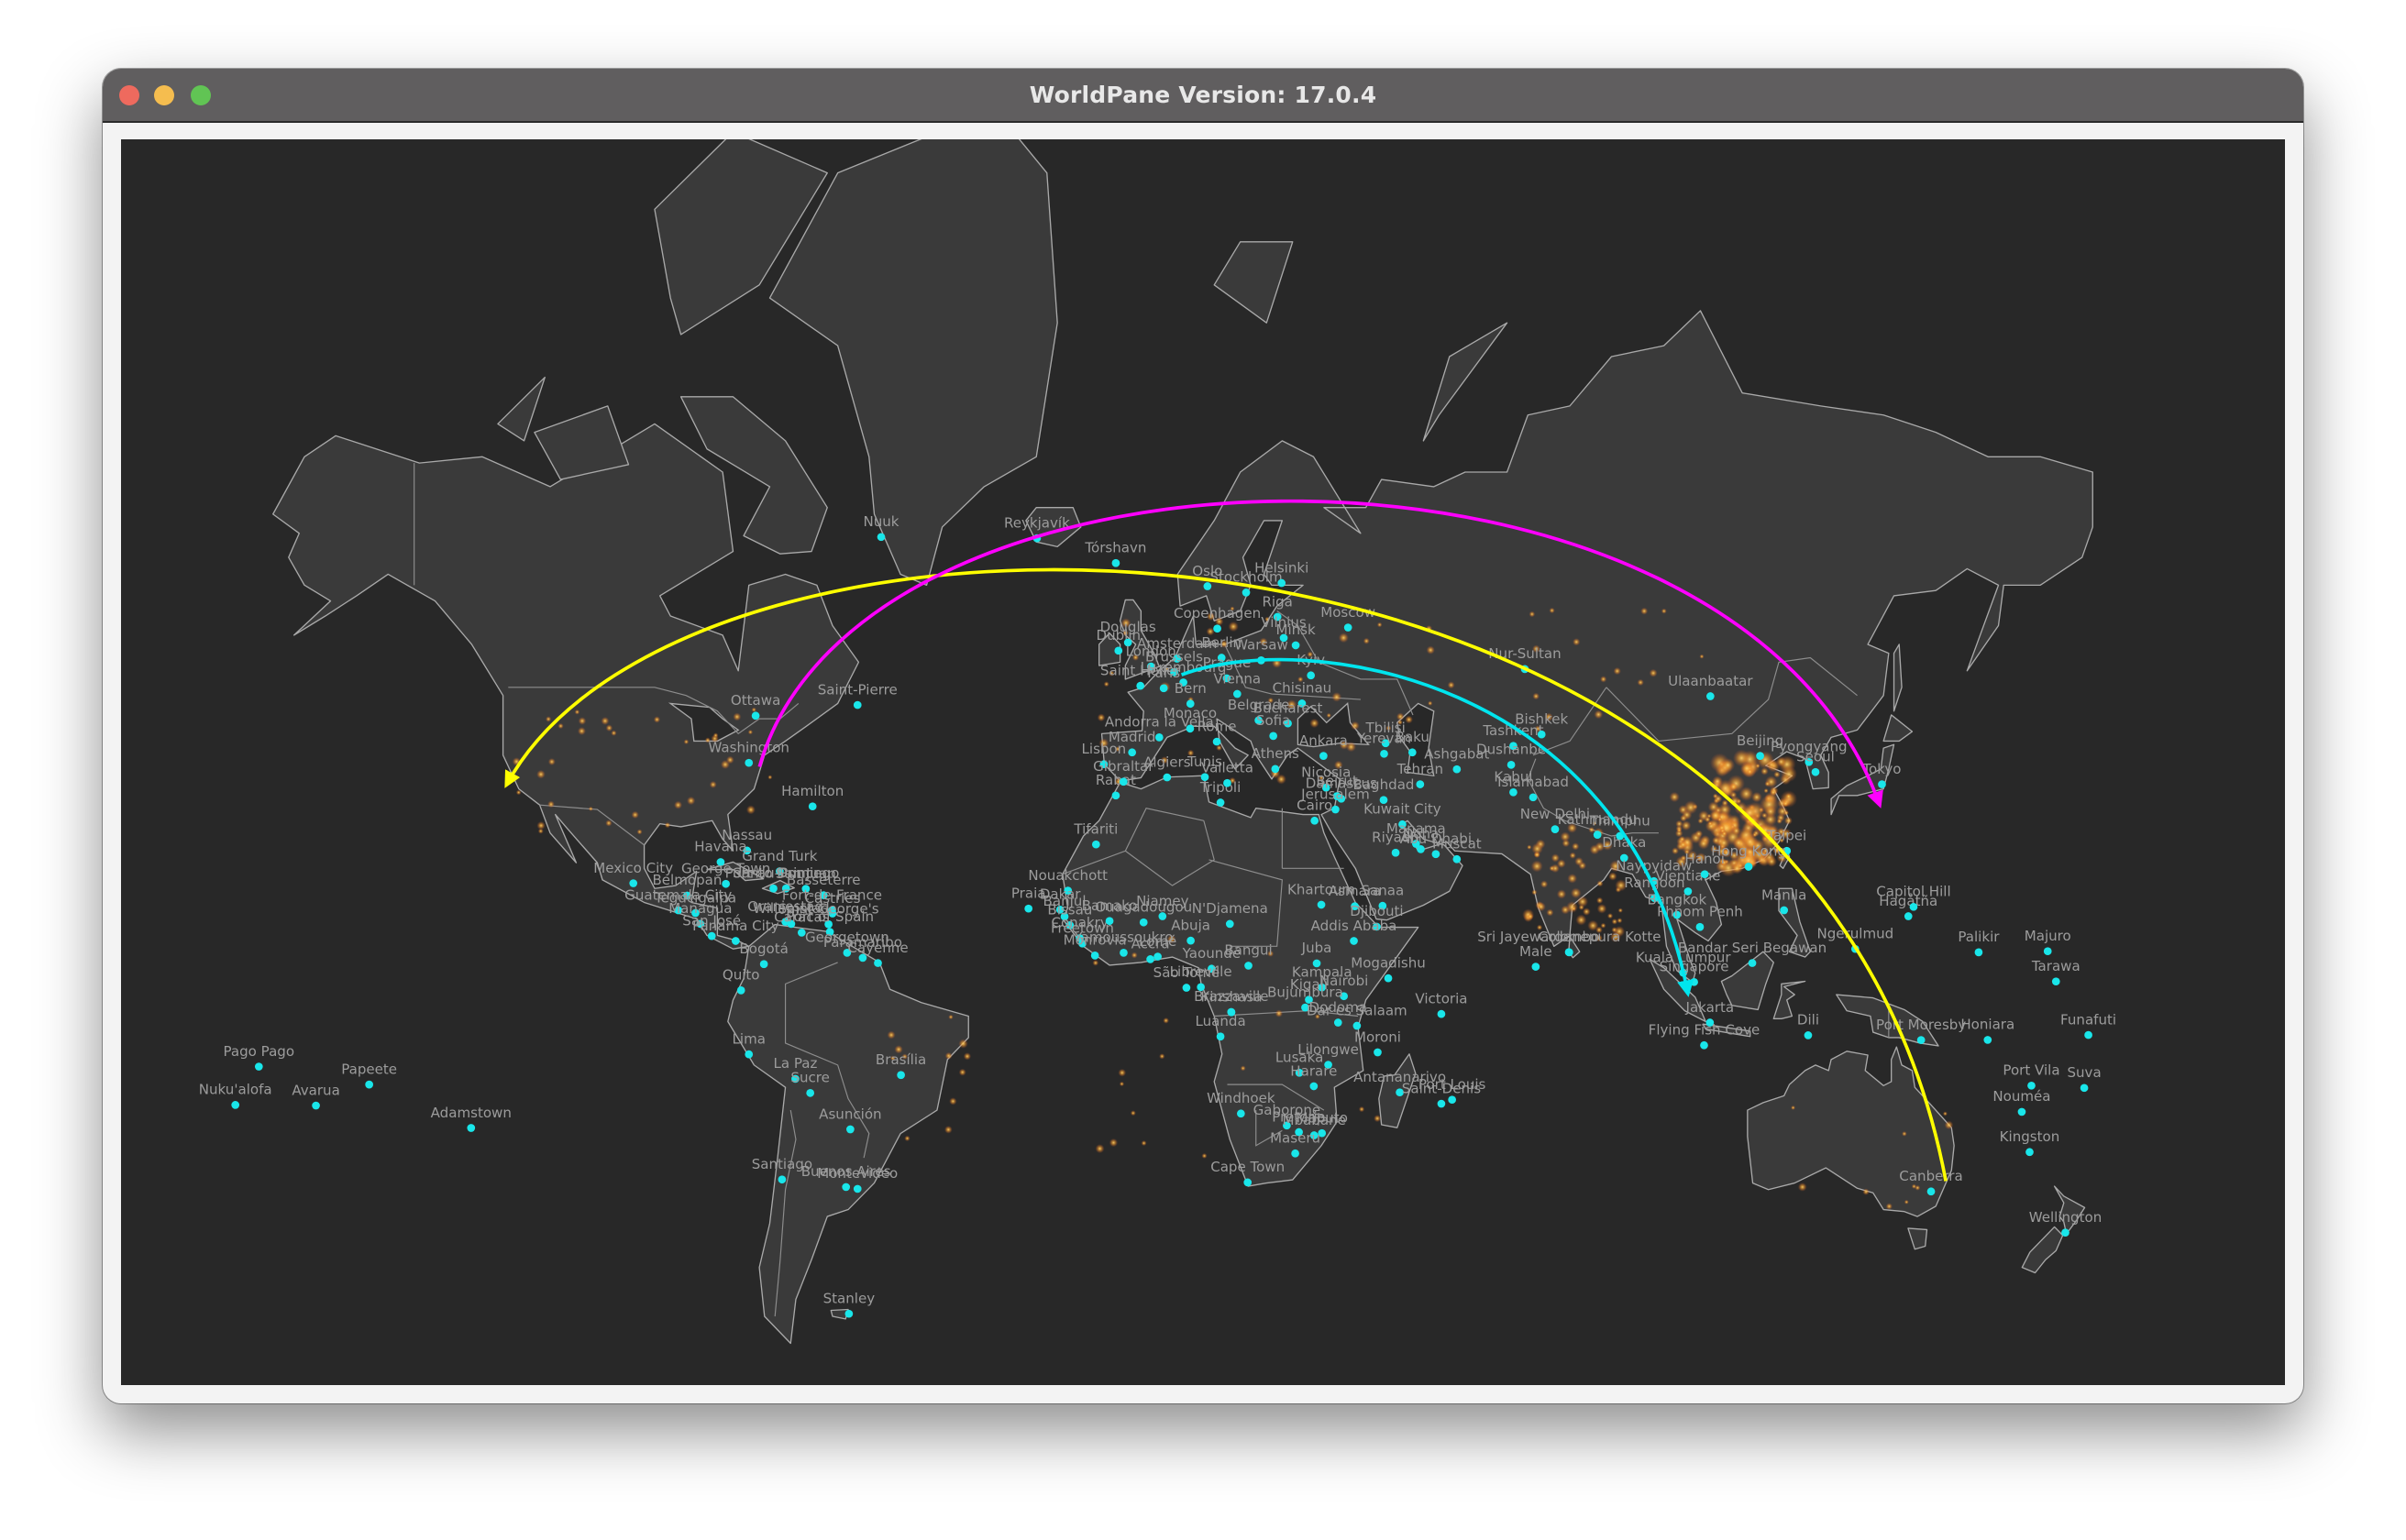 The image size is (2406, 1540). Describe the element at coordinates (1979, 943) in the screenshot. I see `city-marker: Palikir` at that location.